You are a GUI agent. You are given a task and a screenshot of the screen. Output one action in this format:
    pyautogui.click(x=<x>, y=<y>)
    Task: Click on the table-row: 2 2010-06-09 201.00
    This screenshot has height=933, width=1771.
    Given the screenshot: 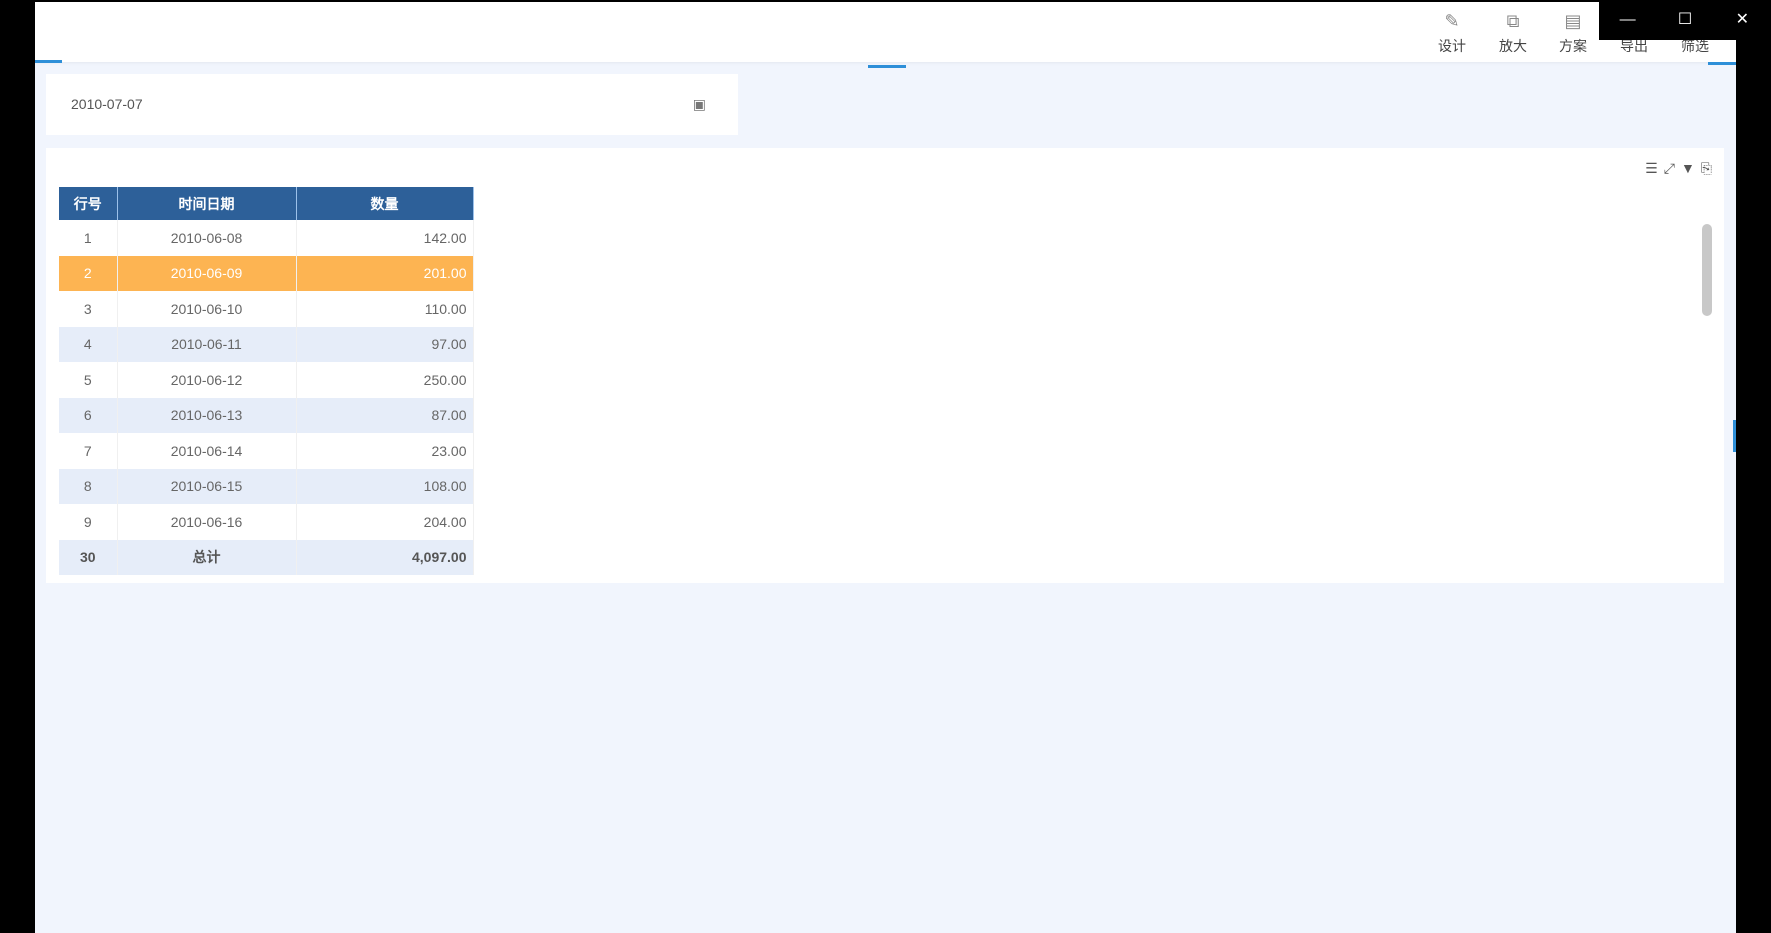 What is the action you would take?
    pyautogui.click(x=266, y=273)
    